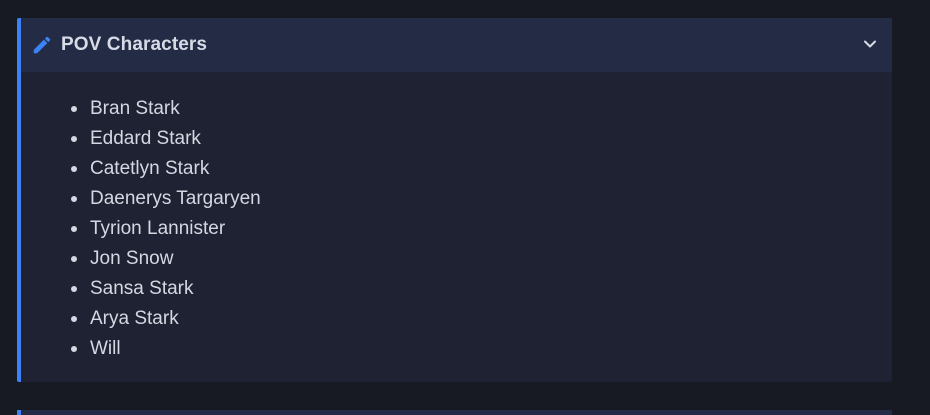  I want to click on pencil-icon, so click(42, 45).